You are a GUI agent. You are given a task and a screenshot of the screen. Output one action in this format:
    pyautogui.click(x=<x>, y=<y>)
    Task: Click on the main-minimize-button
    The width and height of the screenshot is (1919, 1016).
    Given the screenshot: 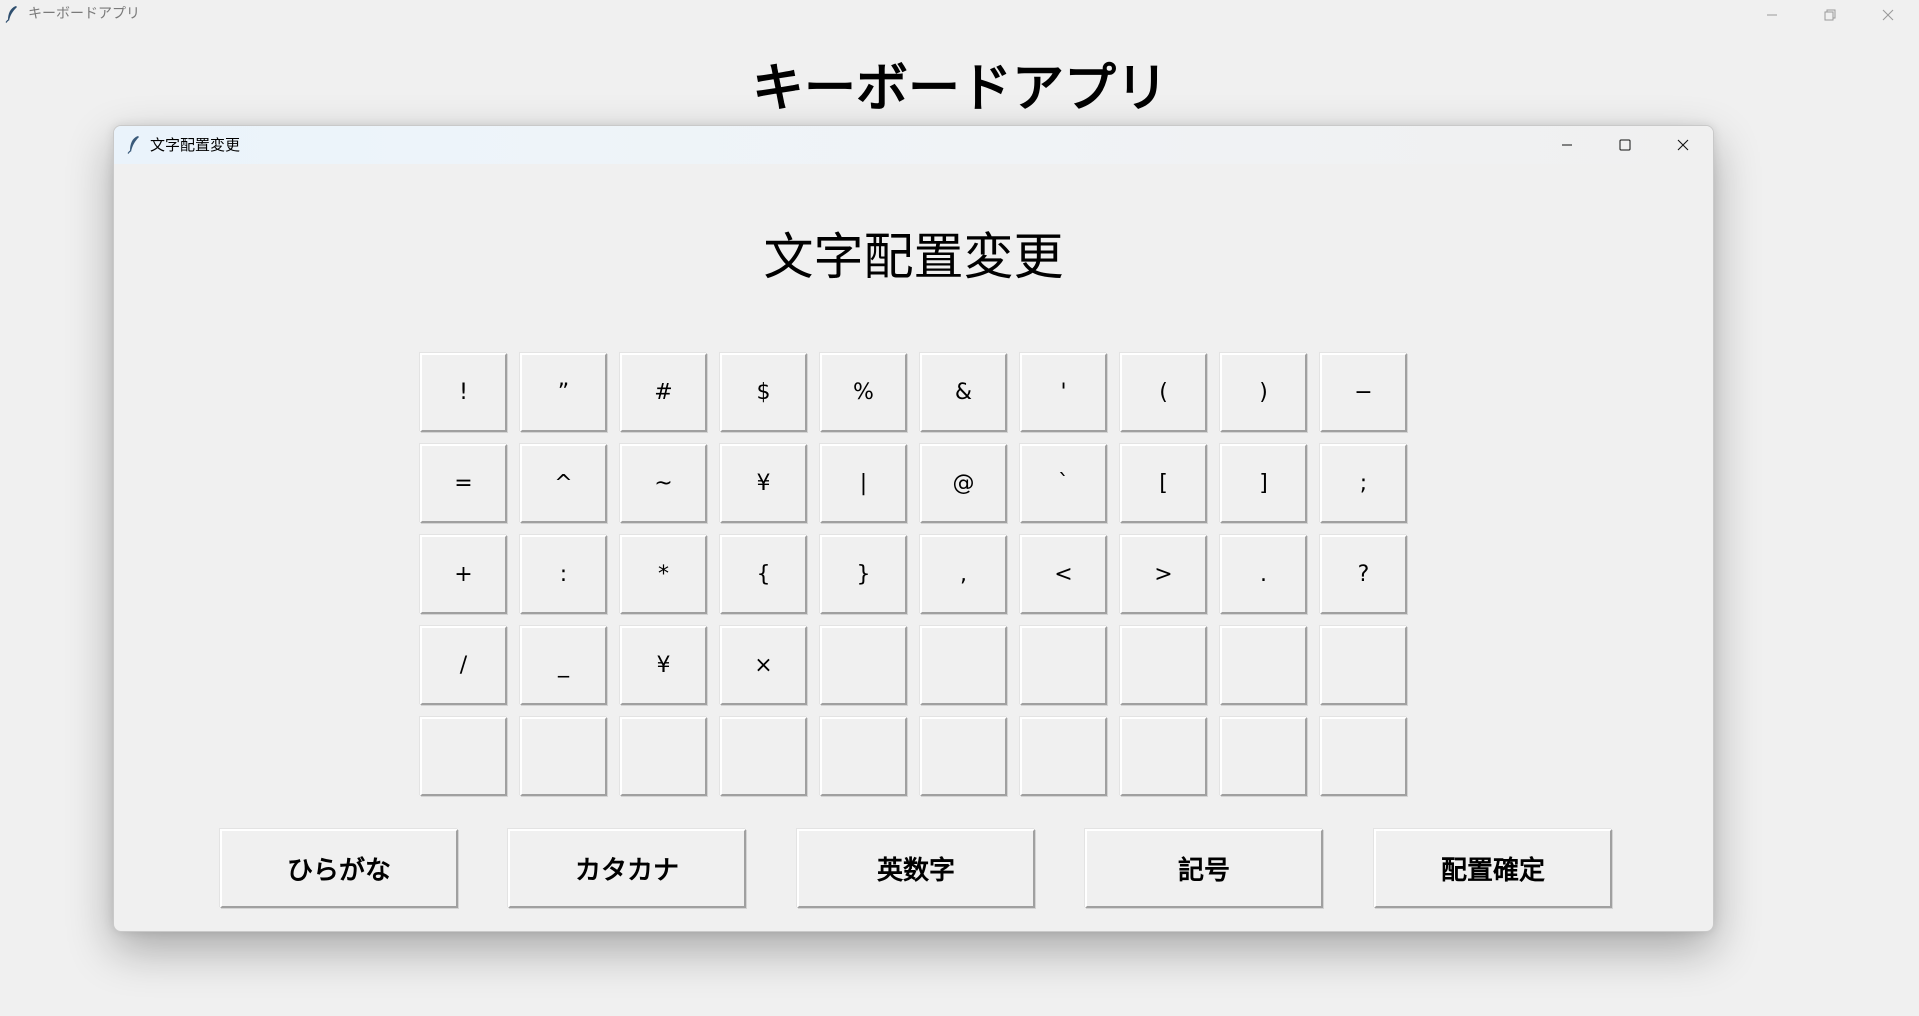 What is the action you would take?
    pyautogui.click(x=1772, y=14)
    